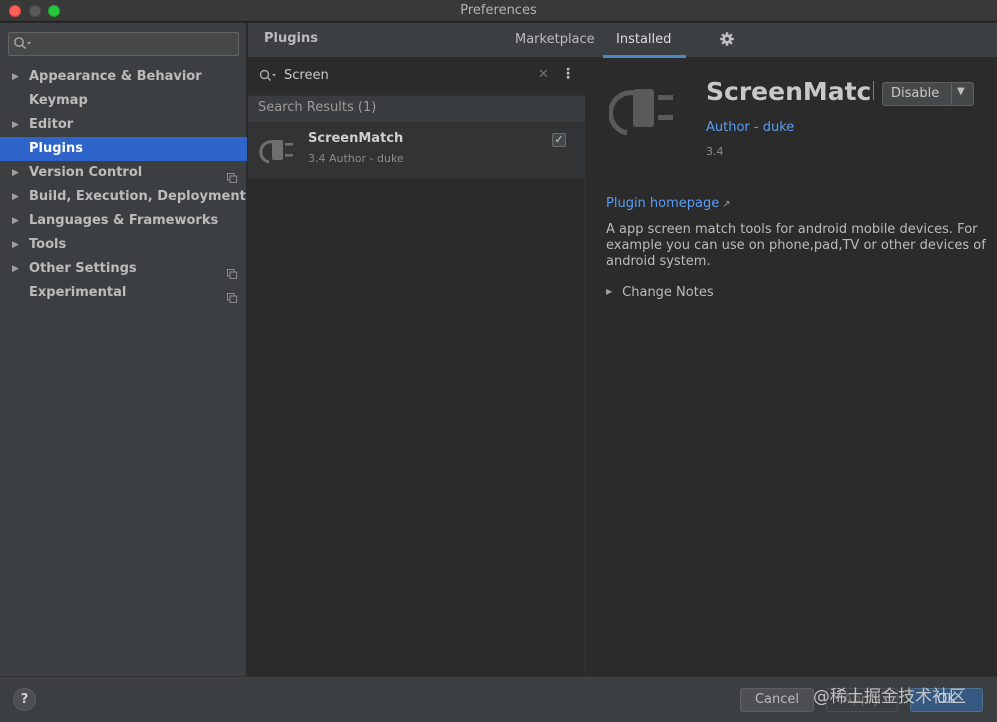 The width and height of the screenshot is (997, 722). I want to click on tab-marketplace: Marketplace, so click(555, 39).